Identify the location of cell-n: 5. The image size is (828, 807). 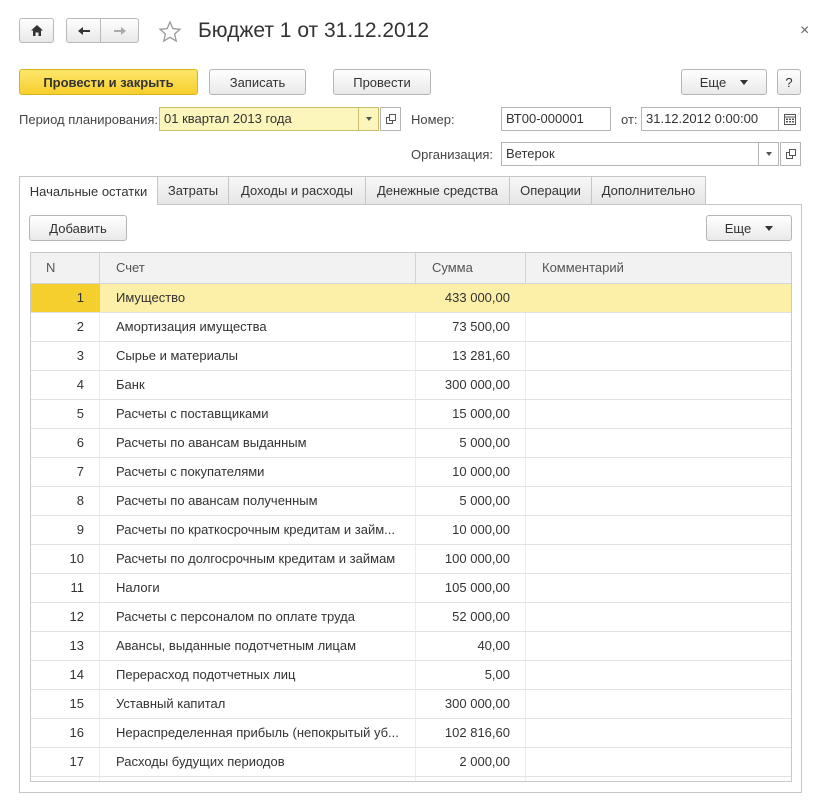
(80, 413).